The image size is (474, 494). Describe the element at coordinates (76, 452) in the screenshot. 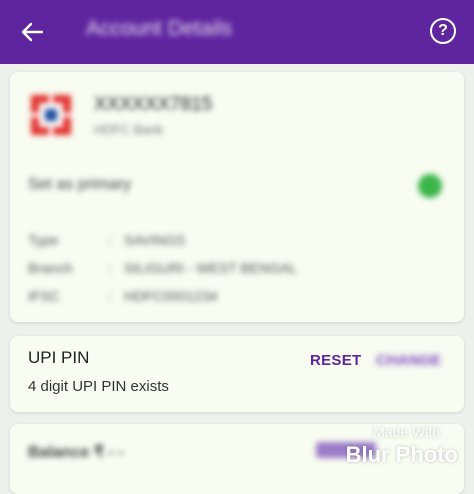

I see `balance-label: Balance ₹ - -` at that location.